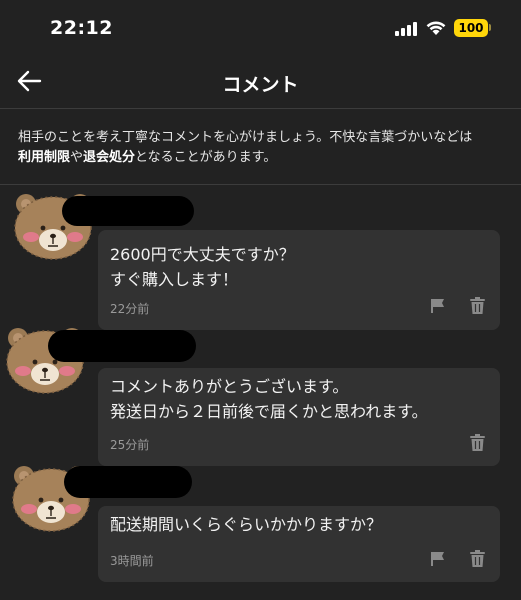 Image resolution: width=521 pixels, height=600 pixels. Describe the element at coordinates (260, 108) in the screenshot. I see `header-divider` at that location.